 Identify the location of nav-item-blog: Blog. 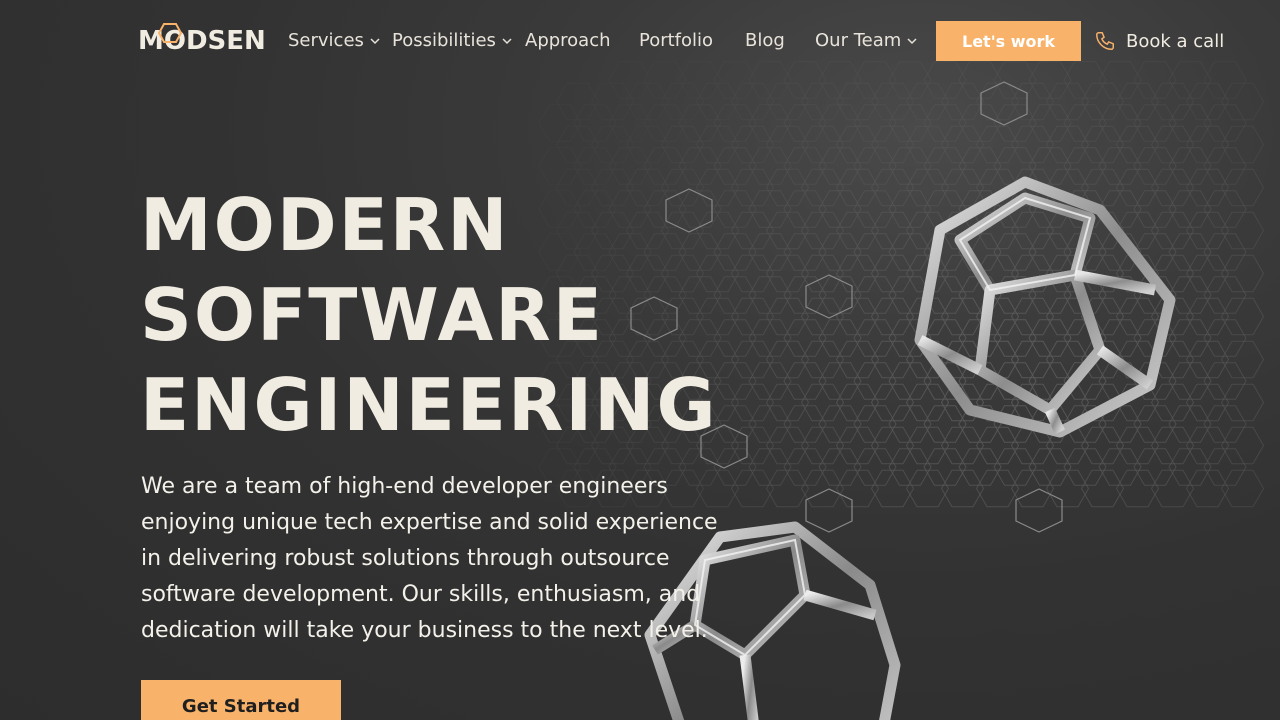
(765, 41).